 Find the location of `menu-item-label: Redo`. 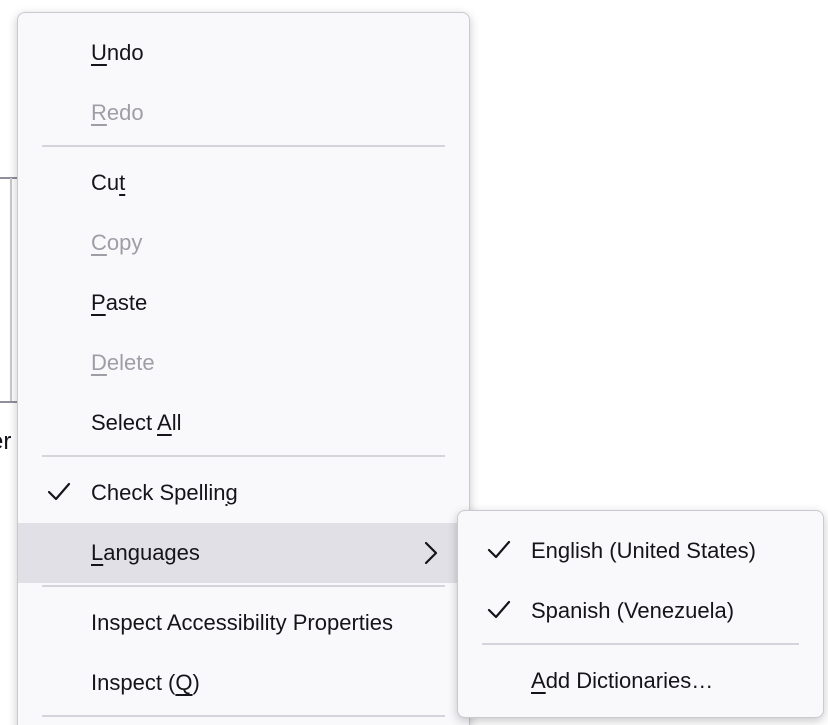

menu-item-label: Redo is located at coordinates (117, 112).